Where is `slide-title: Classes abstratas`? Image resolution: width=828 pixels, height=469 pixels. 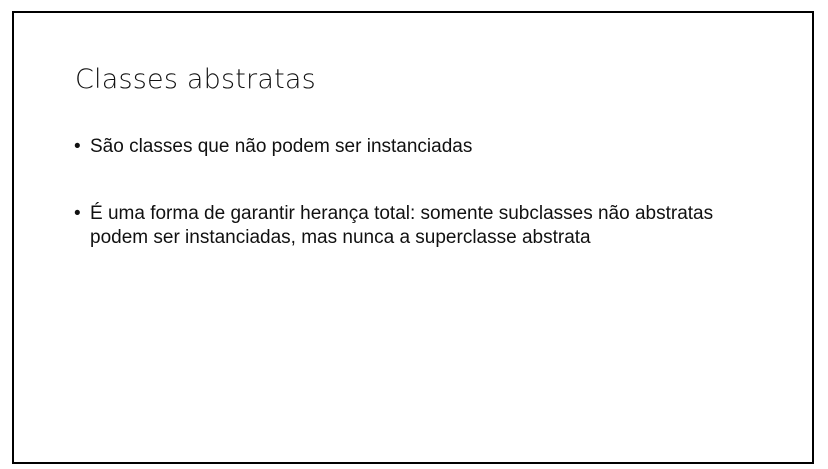 slide-title: Classes abstratas is located at coordinates (195, 79).